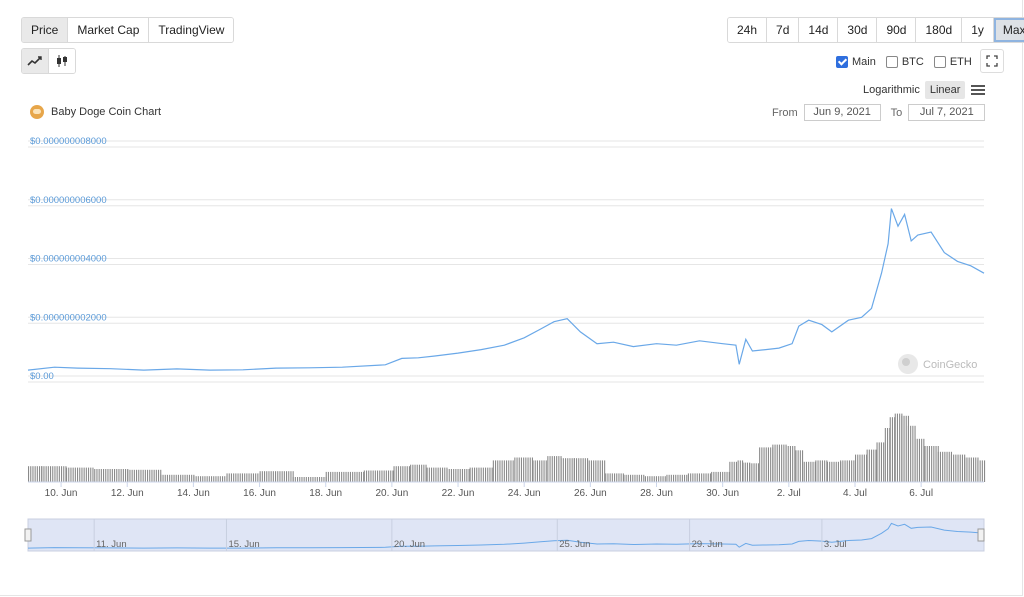 This screenshot has width=1024, height=597. Describe the element at coordinates (864, 62) in the screenshot. I see `checkbox-label: Main` at that location.